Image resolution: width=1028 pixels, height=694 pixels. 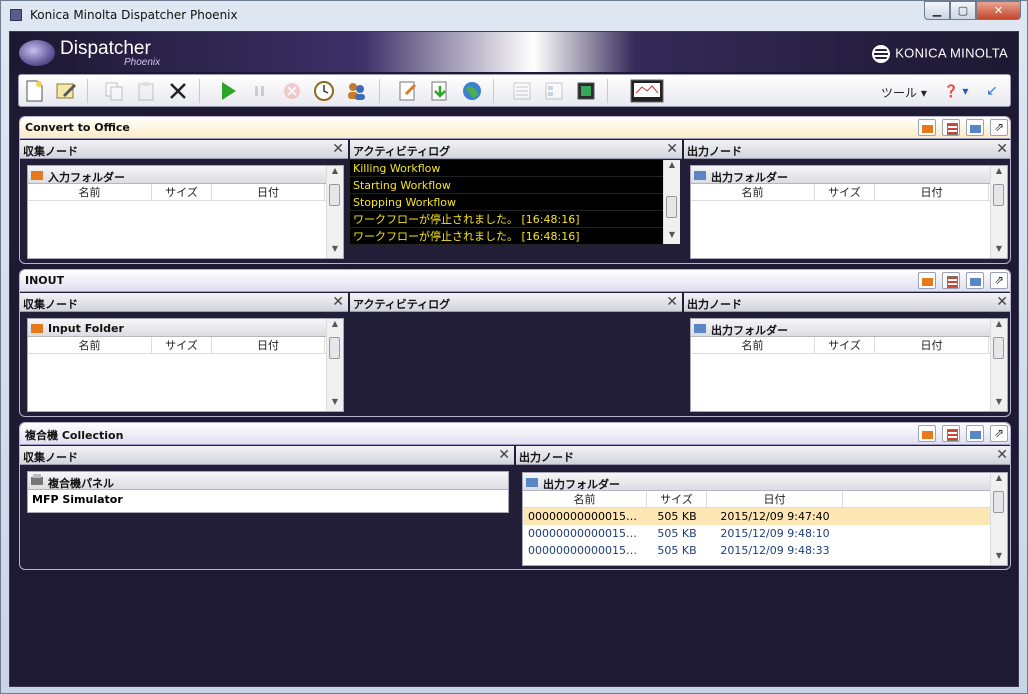 I want to click on export-icon, so click(x=440, y=91).